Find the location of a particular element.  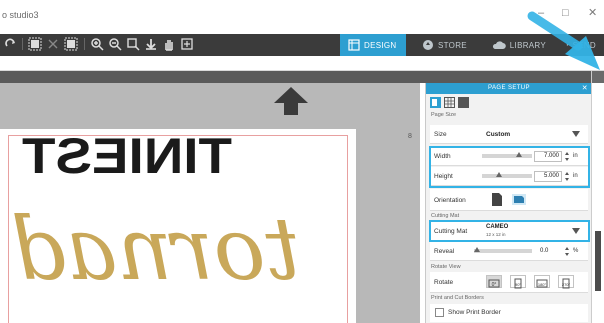

design-text-script: tornad is located at coordinates (155, 250).